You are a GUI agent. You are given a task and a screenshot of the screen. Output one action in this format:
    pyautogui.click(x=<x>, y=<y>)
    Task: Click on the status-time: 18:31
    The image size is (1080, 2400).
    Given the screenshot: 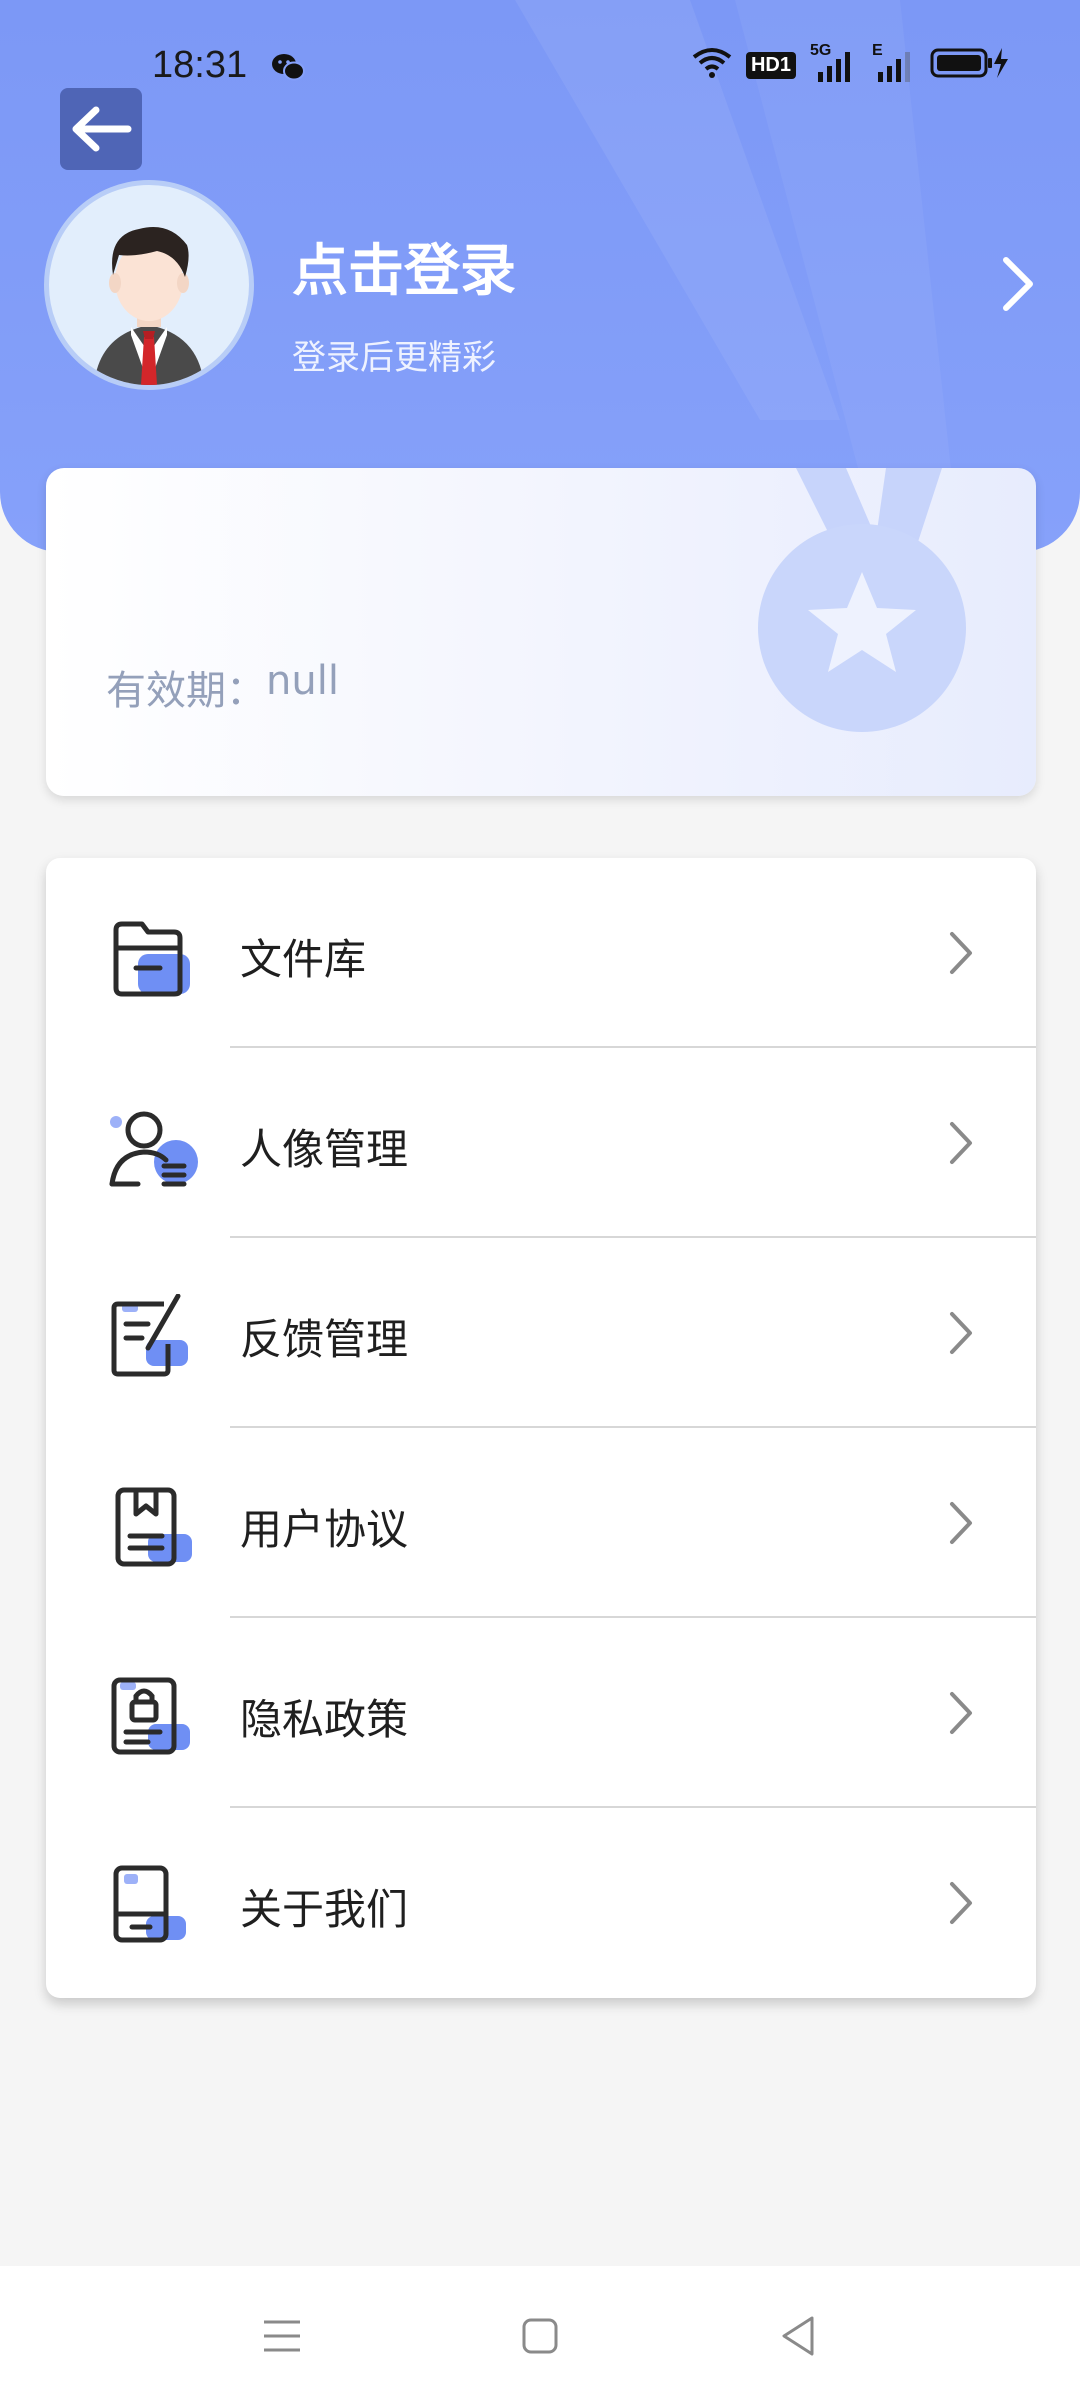 What is the action you would take?
    pyautogui.click(x=200, y=65)
    